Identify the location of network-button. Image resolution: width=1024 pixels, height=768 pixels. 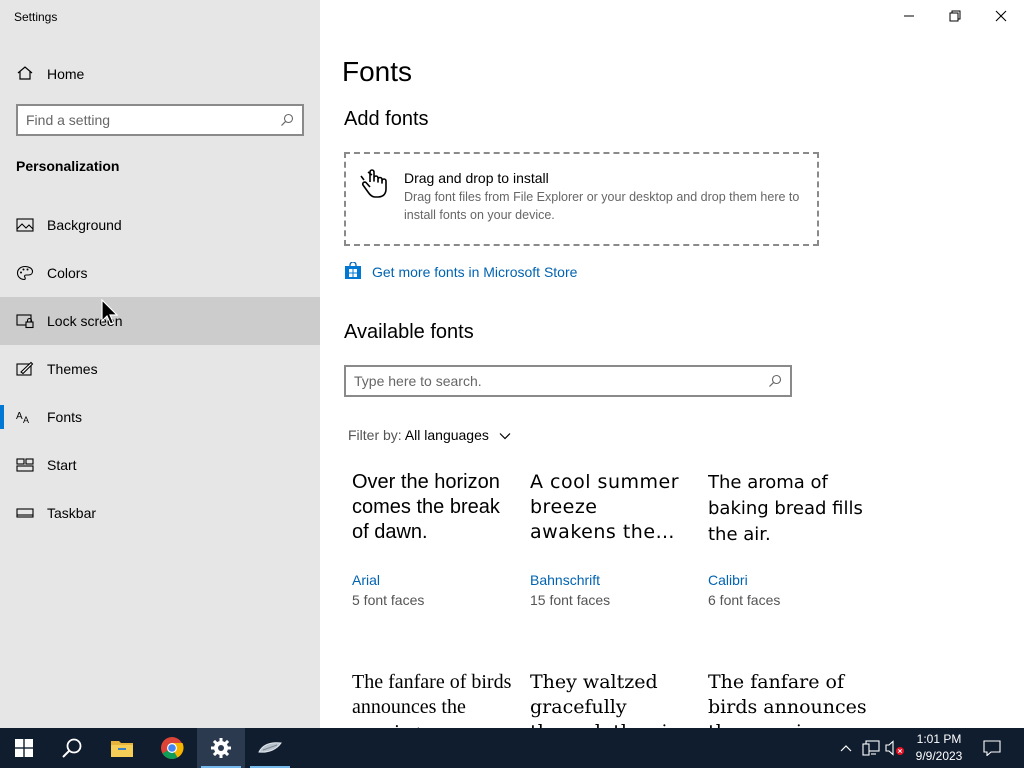
(871, 748).